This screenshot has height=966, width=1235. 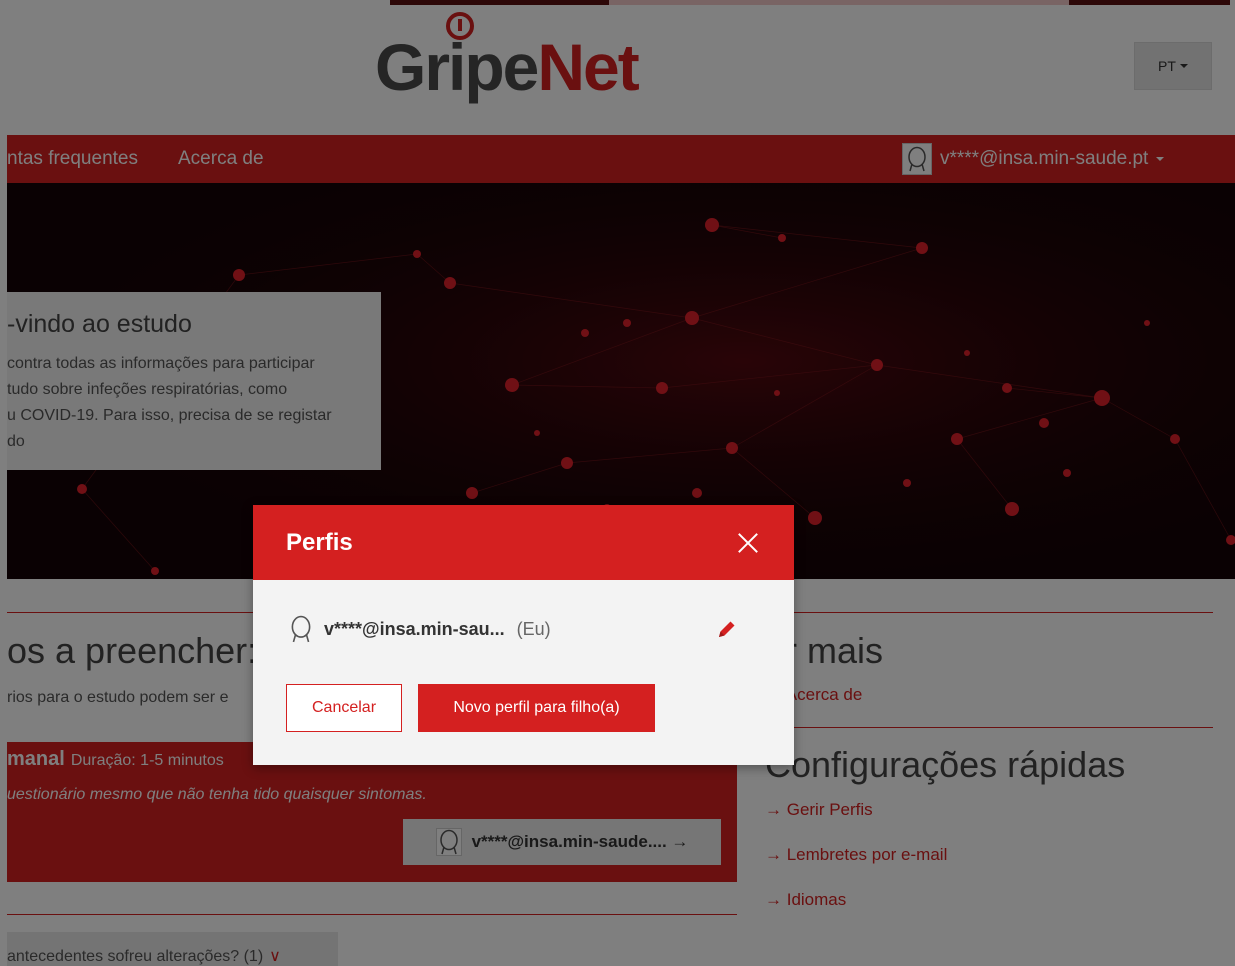 I want to click on avatar-icon, so click(x=301, y=629).